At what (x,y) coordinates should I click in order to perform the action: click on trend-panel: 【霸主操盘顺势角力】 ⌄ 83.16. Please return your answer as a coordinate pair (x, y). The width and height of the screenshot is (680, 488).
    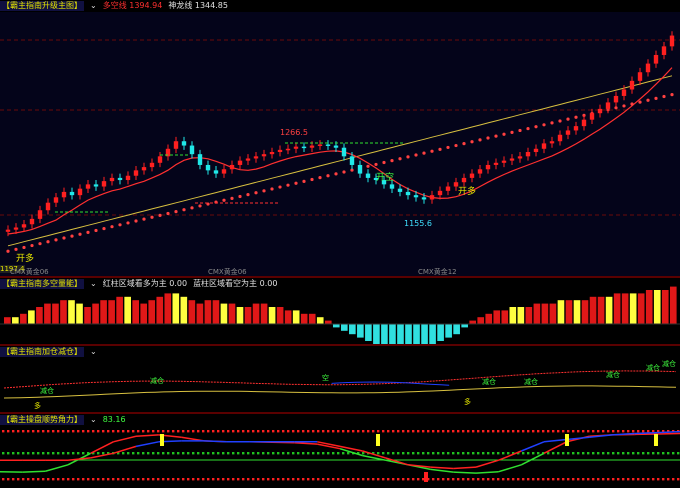
    Looking at the image, I should click on (340, 448).